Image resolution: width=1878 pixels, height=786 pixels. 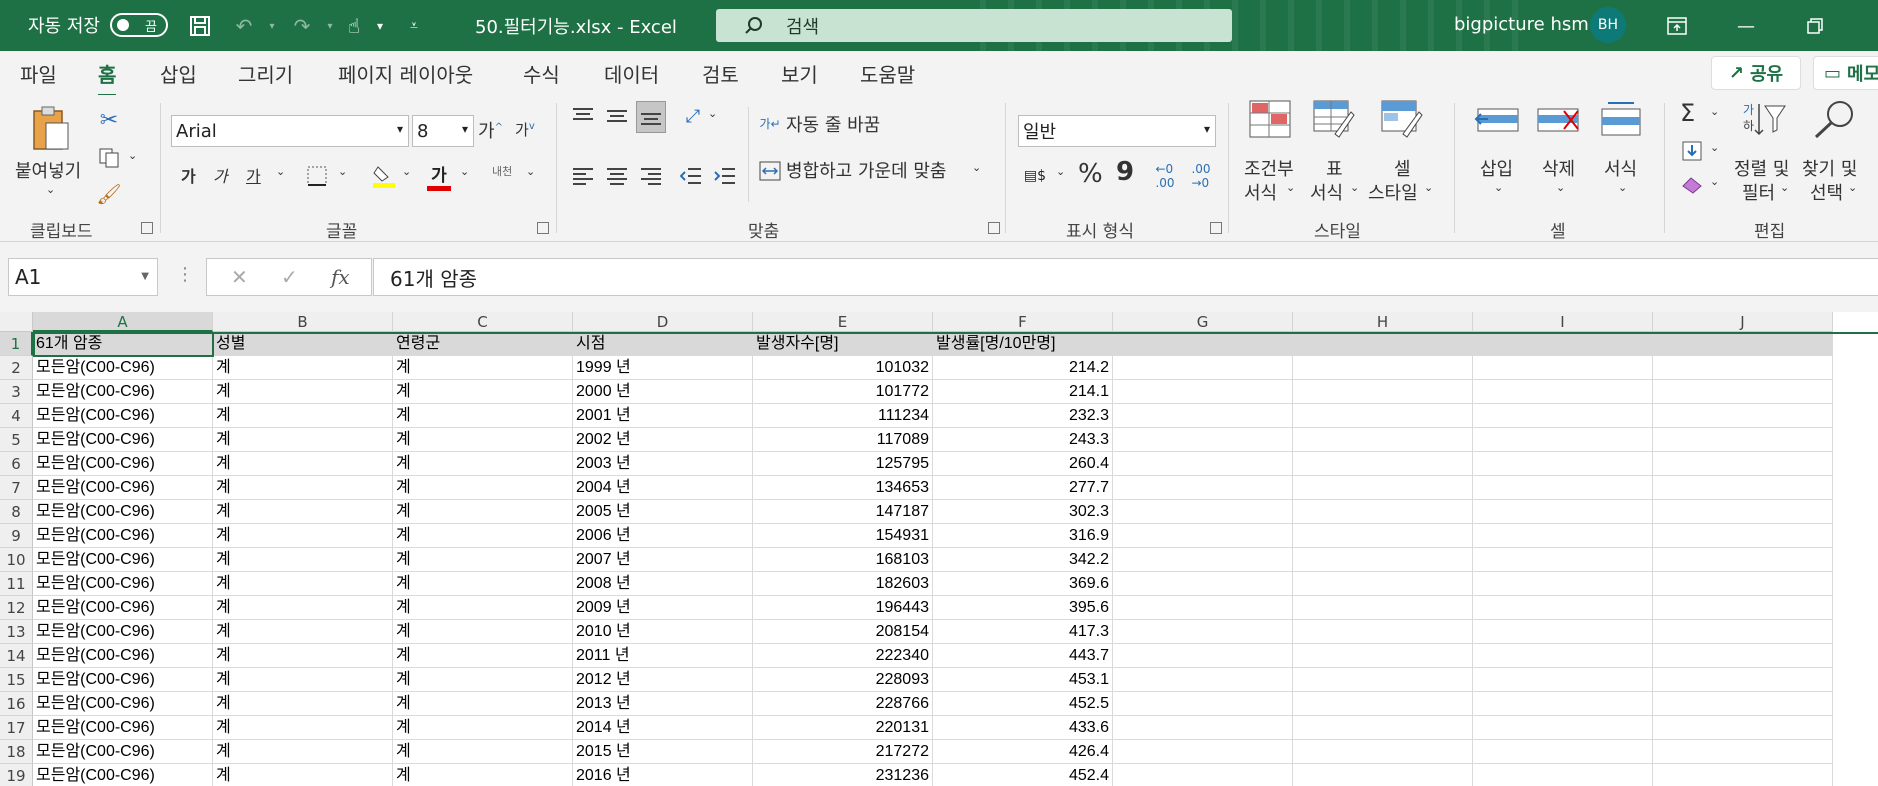 What do you see at coordinates (663, 416) in the screenshot?
I see `cell-d4: 2001 년` at bounding box center [663, 416].